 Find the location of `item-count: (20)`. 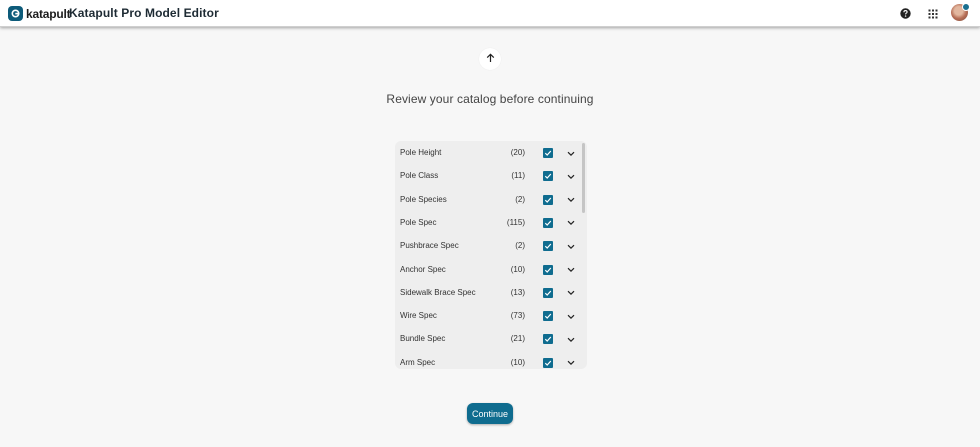

item-count: (20) is located at coordinates (517, 152).